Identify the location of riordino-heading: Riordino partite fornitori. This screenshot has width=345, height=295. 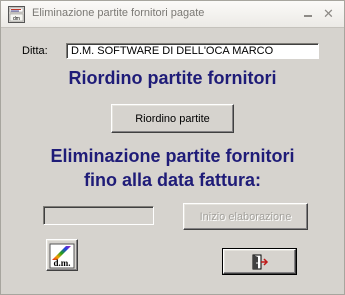
(172, 78).